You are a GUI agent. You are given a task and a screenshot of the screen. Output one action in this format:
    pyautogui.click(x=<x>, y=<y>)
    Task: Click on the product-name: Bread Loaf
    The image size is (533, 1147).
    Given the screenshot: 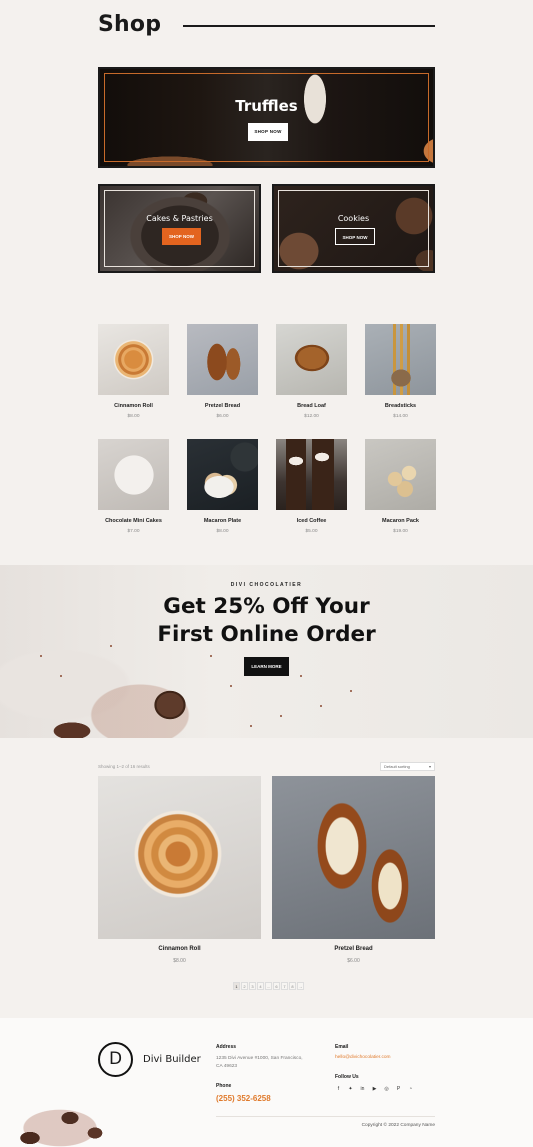 What is the action you would take?
    pyautogui.click(x=311, y=406)
    